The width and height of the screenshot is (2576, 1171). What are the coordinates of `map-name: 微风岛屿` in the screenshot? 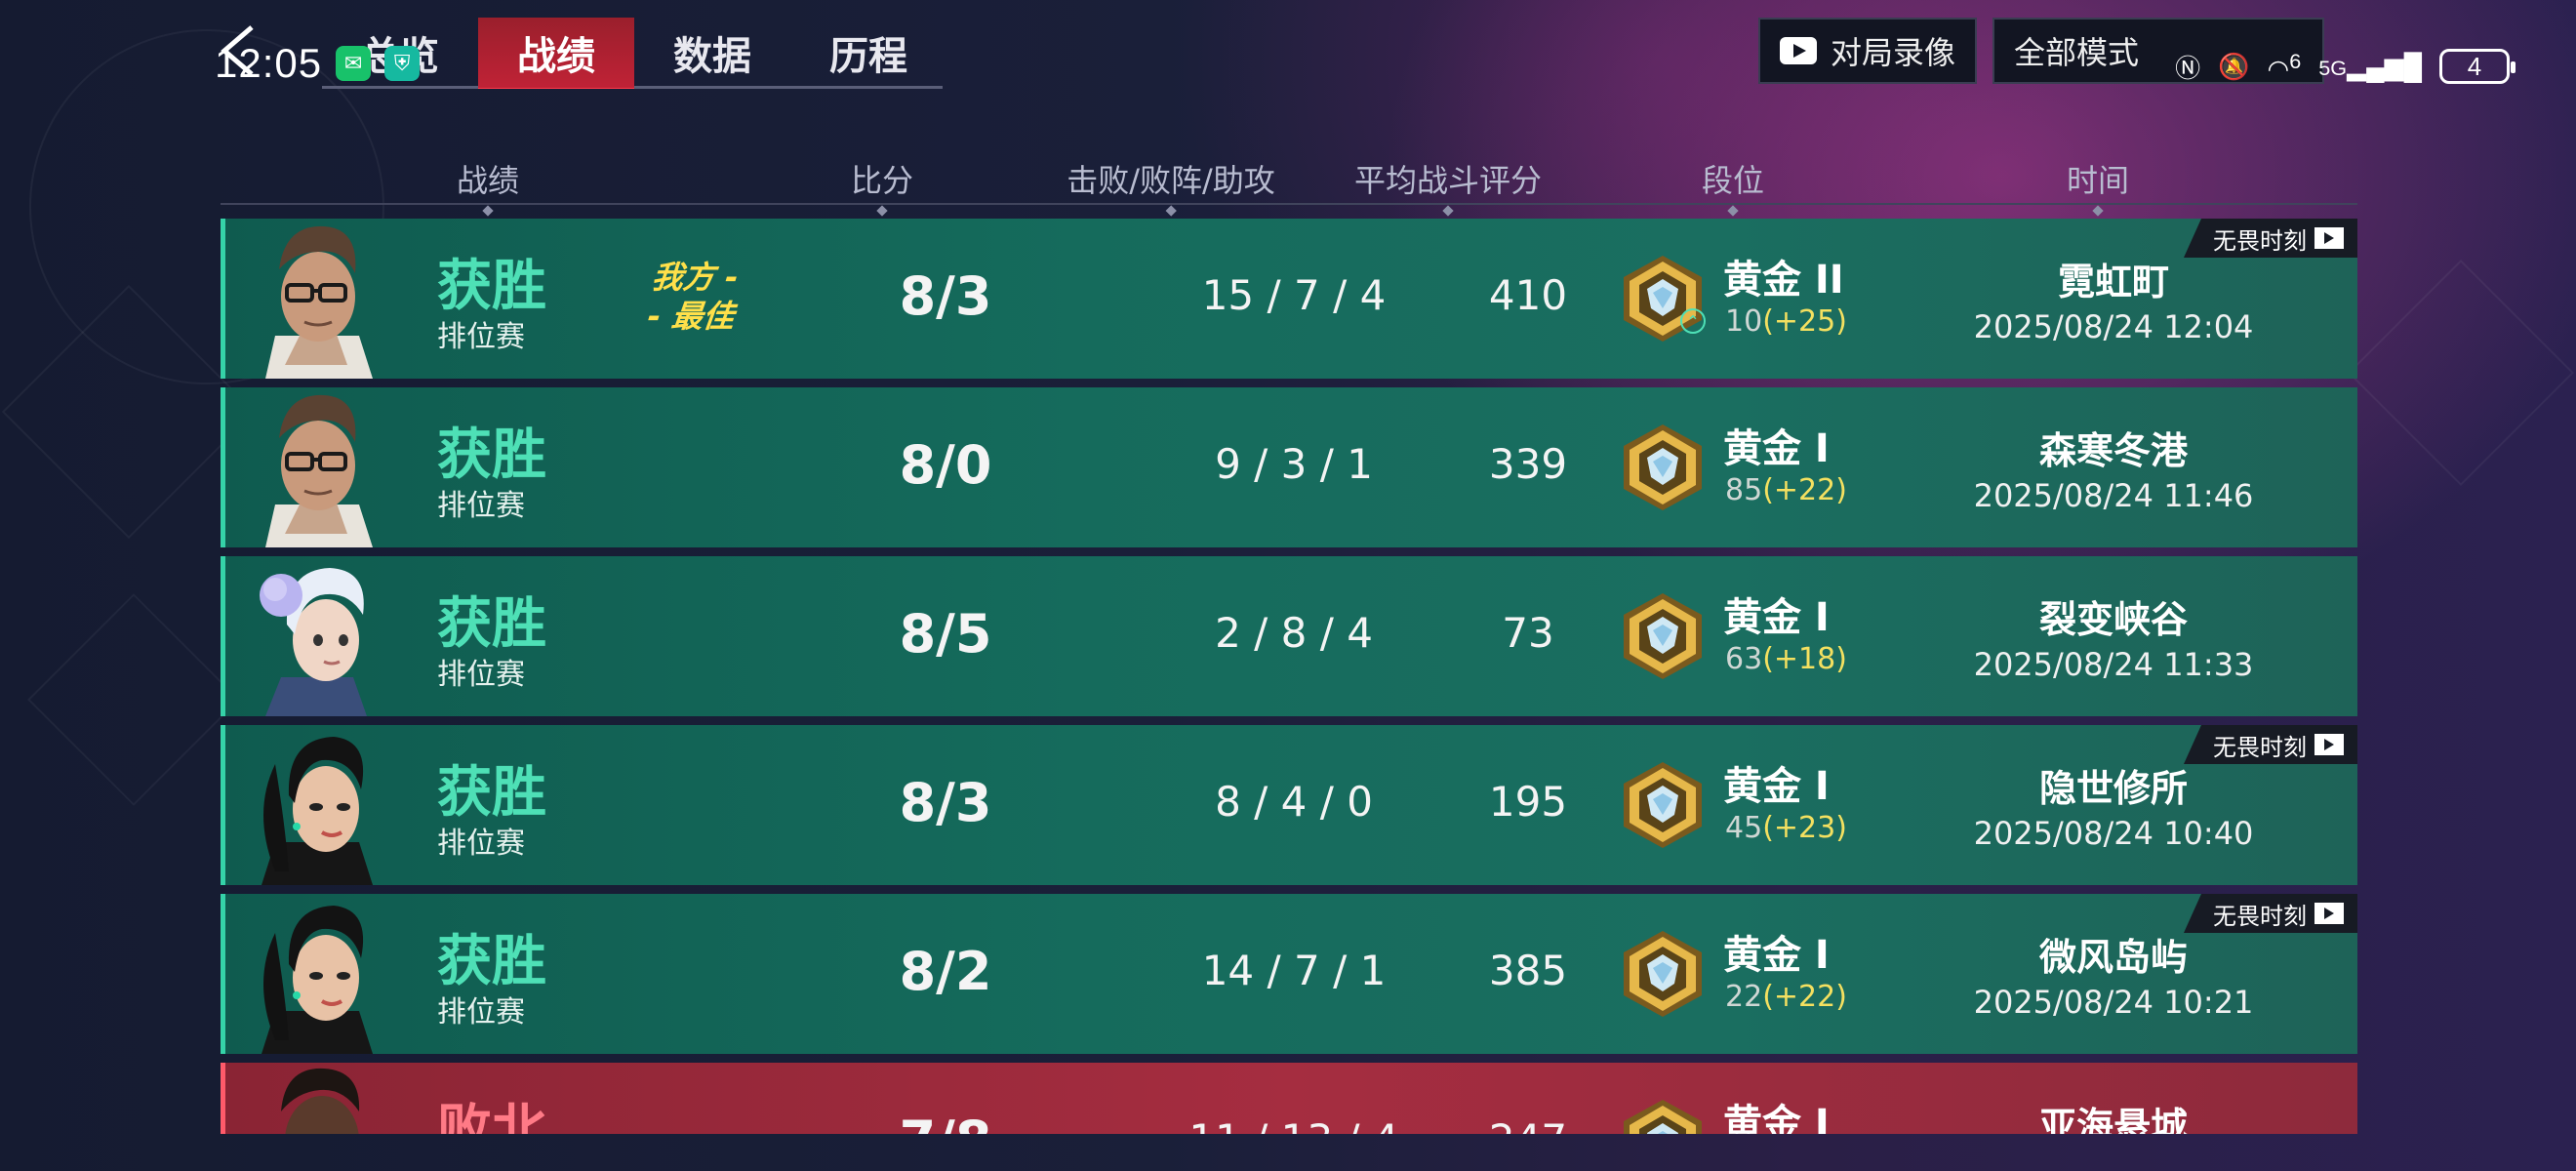 It's located at (2113, 957).